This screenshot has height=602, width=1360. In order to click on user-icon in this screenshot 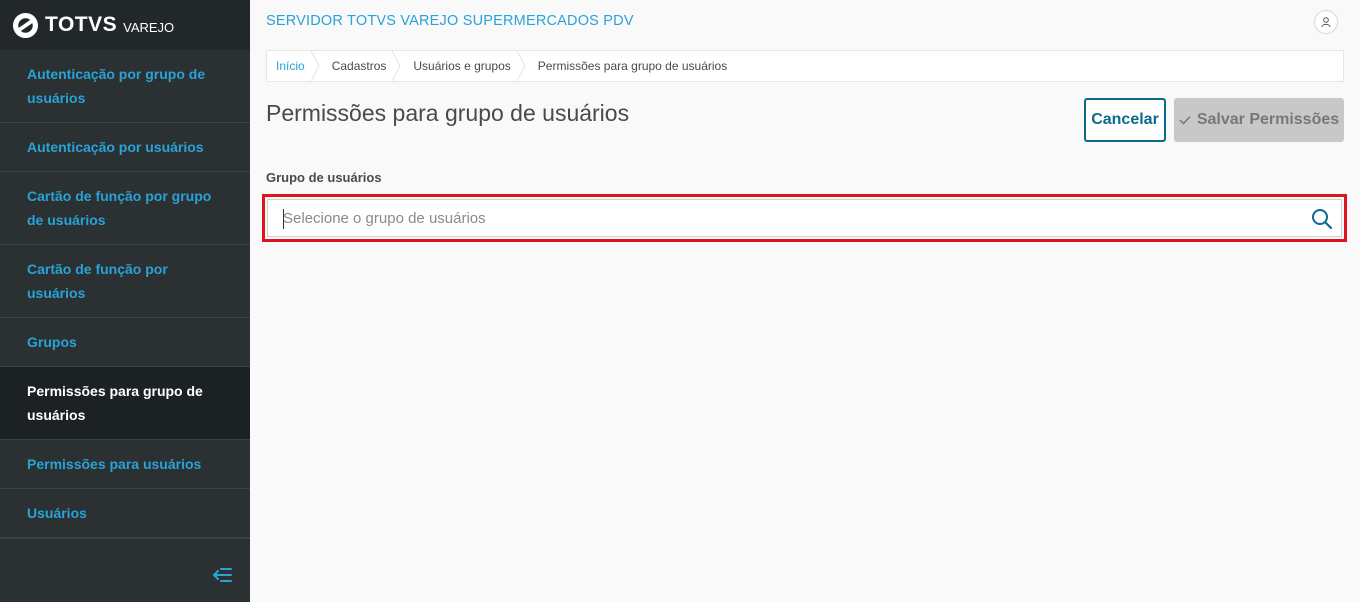, I will do `click(1326, 22)`.